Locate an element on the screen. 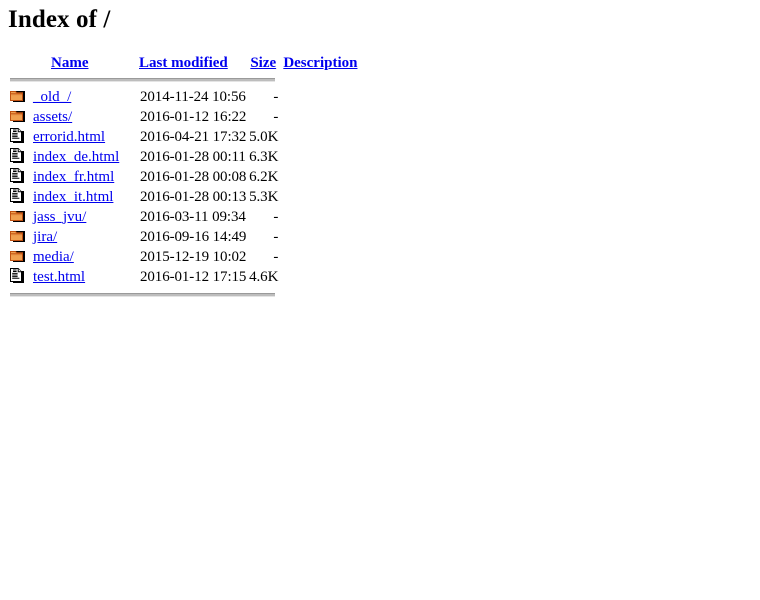 The width and height of the screenshot is (760, 600). page-title: Index of / is located at coordinates (59, 19).